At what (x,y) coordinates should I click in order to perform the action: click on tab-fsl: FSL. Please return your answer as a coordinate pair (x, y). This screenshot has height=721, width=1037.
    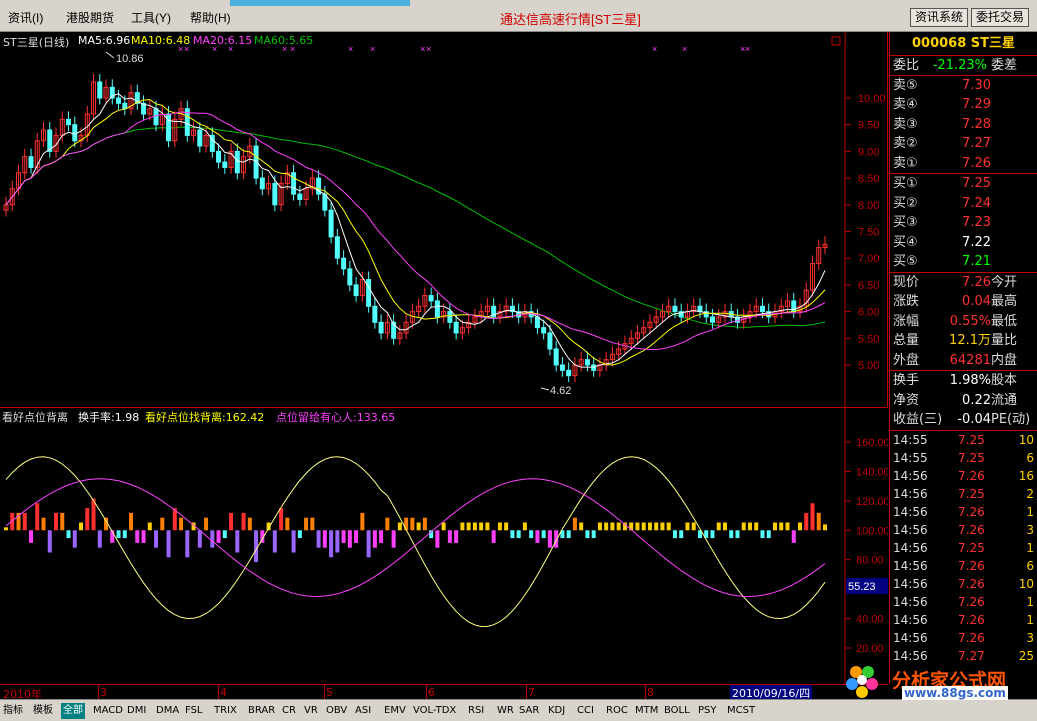
    Looking at the image, I should click on (194, 711).